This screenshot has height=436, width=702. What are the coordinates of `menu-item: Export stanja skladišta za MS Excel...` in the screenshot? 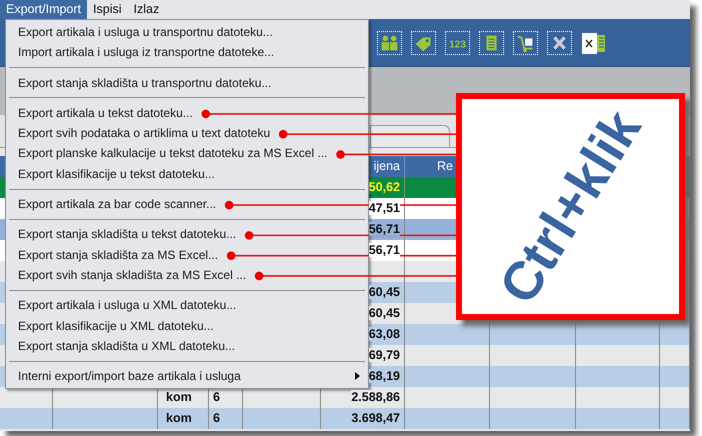 It's located at (187, 254).